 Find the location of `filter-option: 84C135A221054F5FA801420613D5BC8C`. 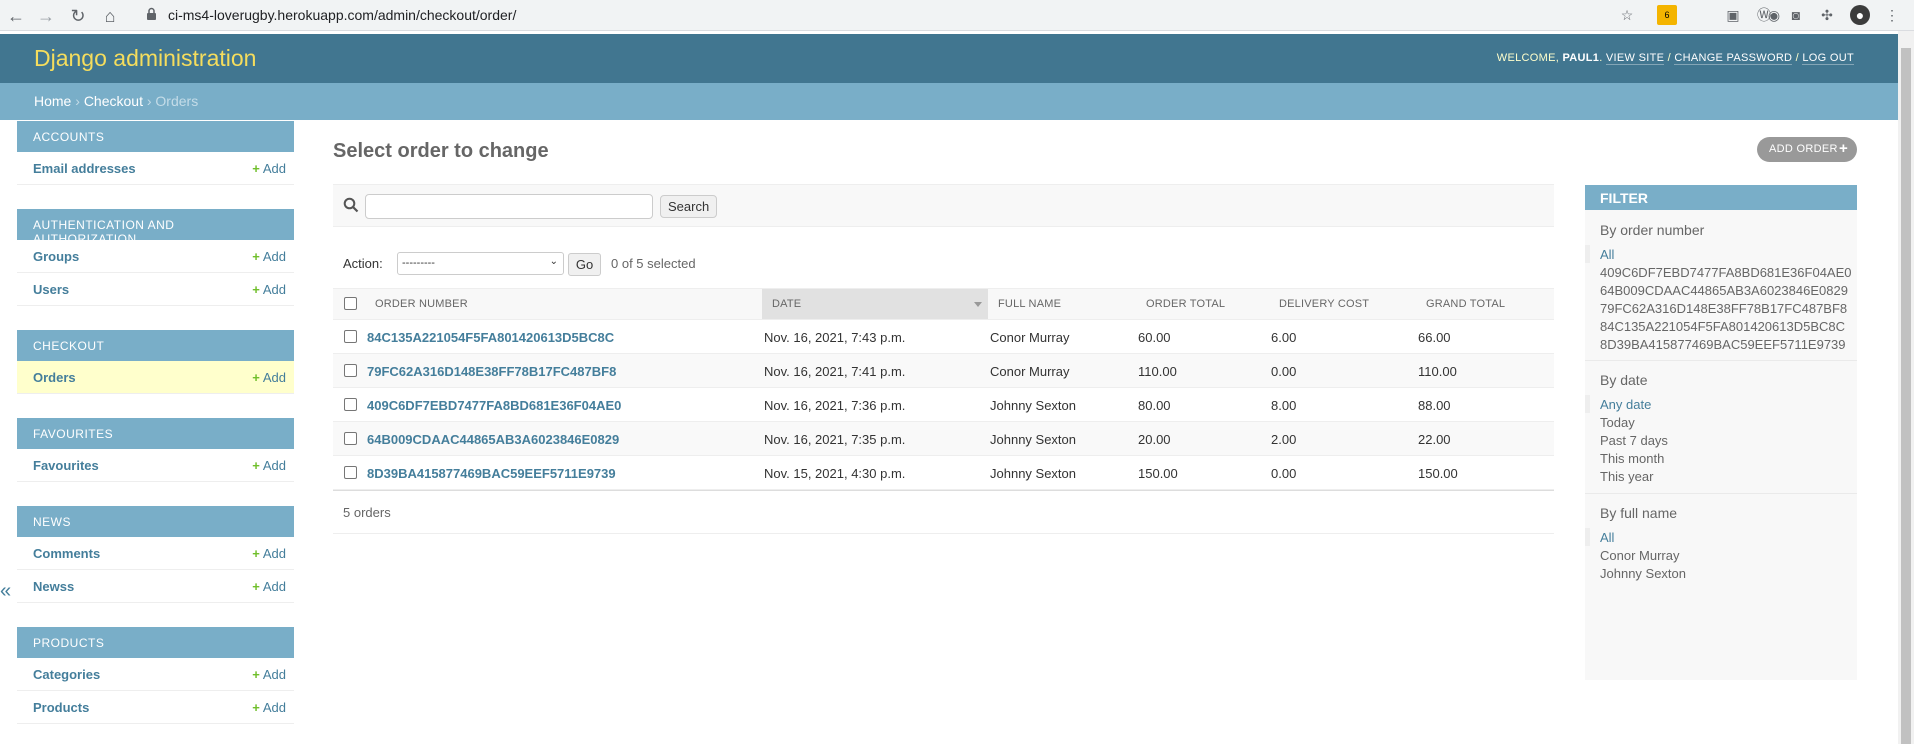

filter-option: 84C135A221054F5FA801420613D5BC8C is located at coordinates (1722, 326).